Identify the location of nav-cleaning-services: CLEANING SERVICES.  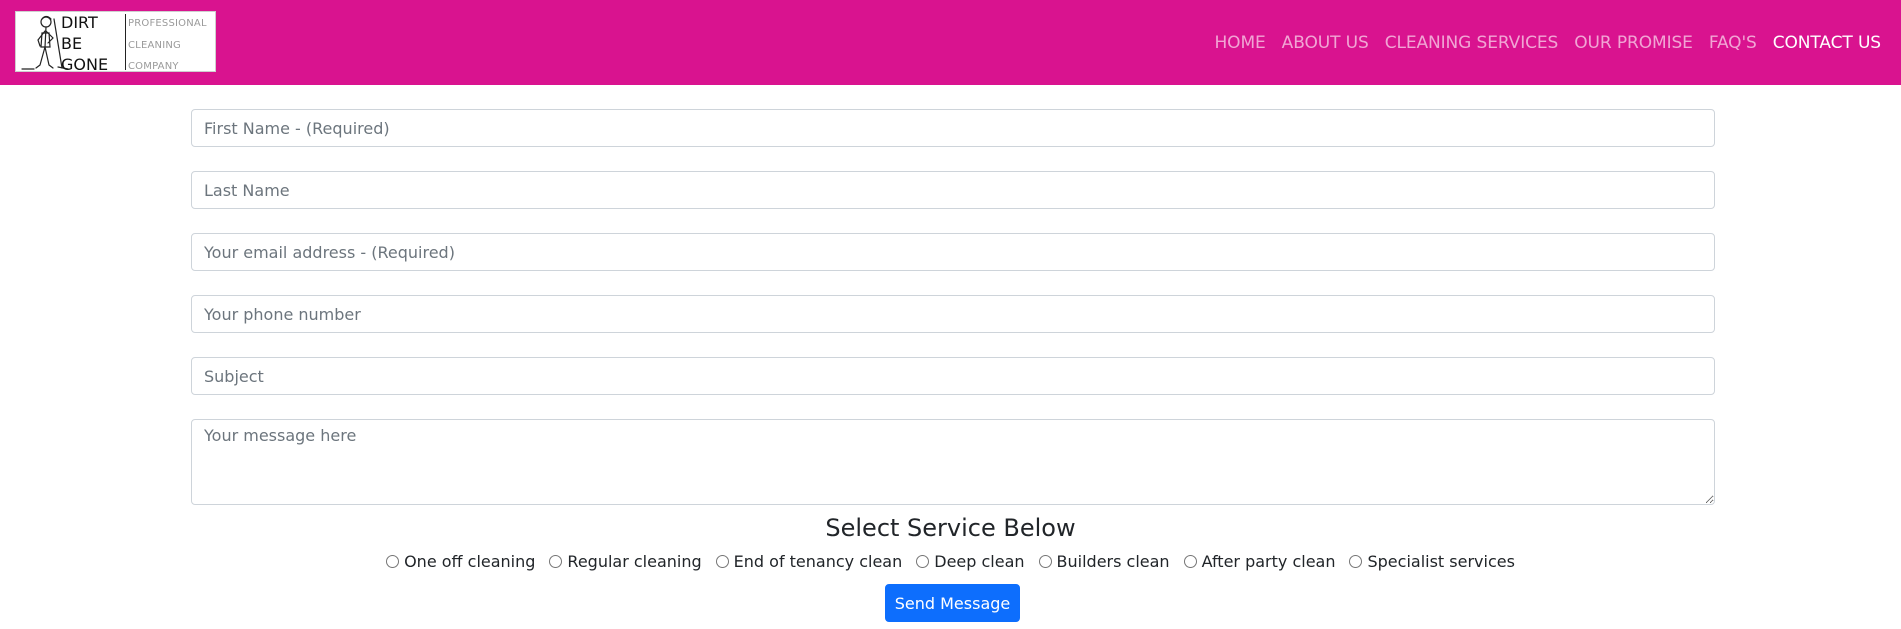
(1472, 43).